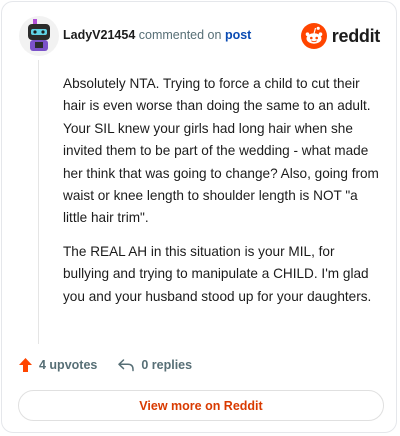 This screenshot has height=436, width=400. What do you see at coordinates (201, 405) in the screenshot?
I see `view-more-button: View more on Reddit` at bounding box center [201, 405].